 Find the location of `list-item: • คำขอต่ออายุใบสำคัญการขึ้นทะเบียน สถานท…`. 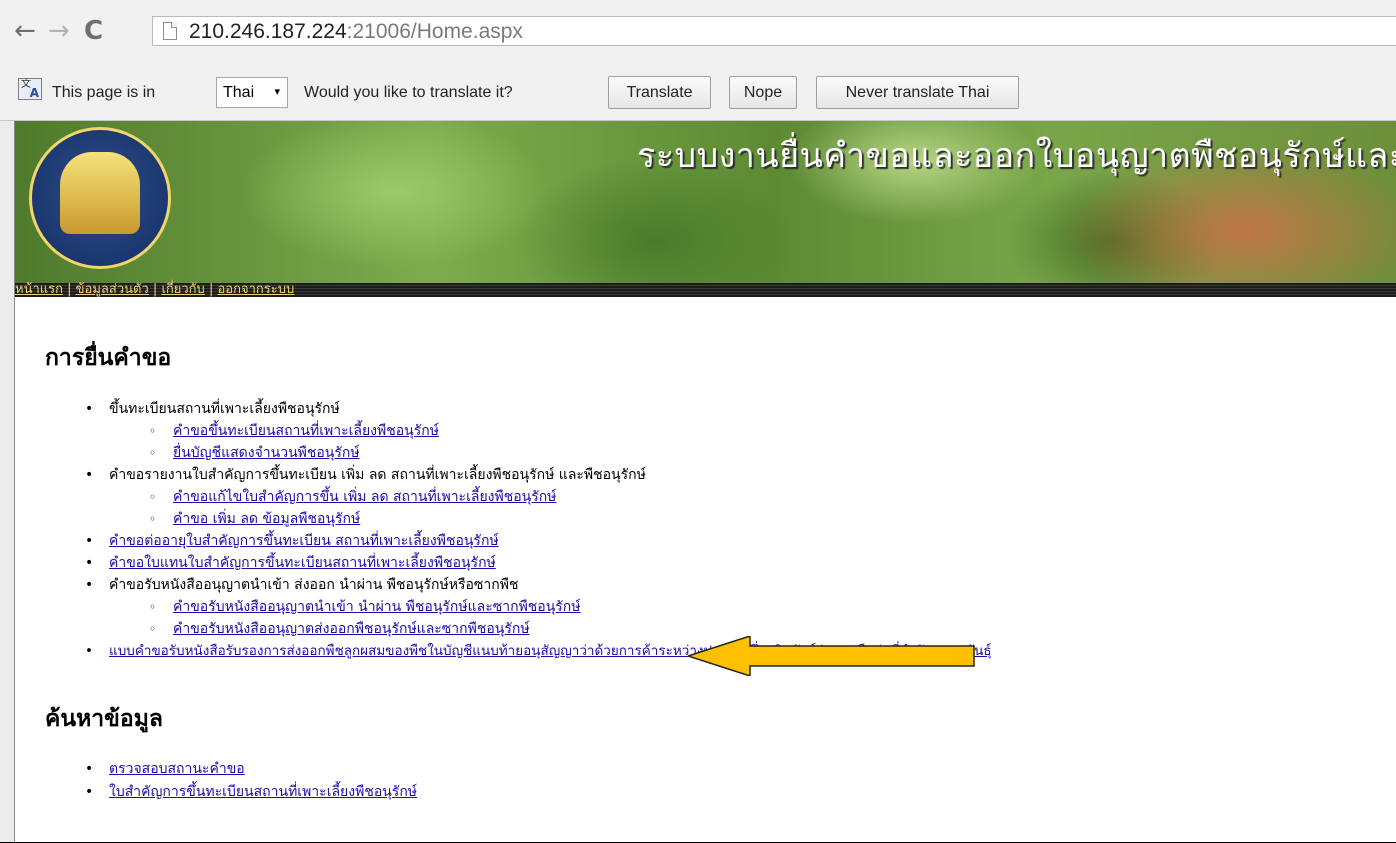

list-item: • คำขอต่ออายุใบสำคัญการขึ้นทะเบียน สถานท… is located at coordinates (292, 541).